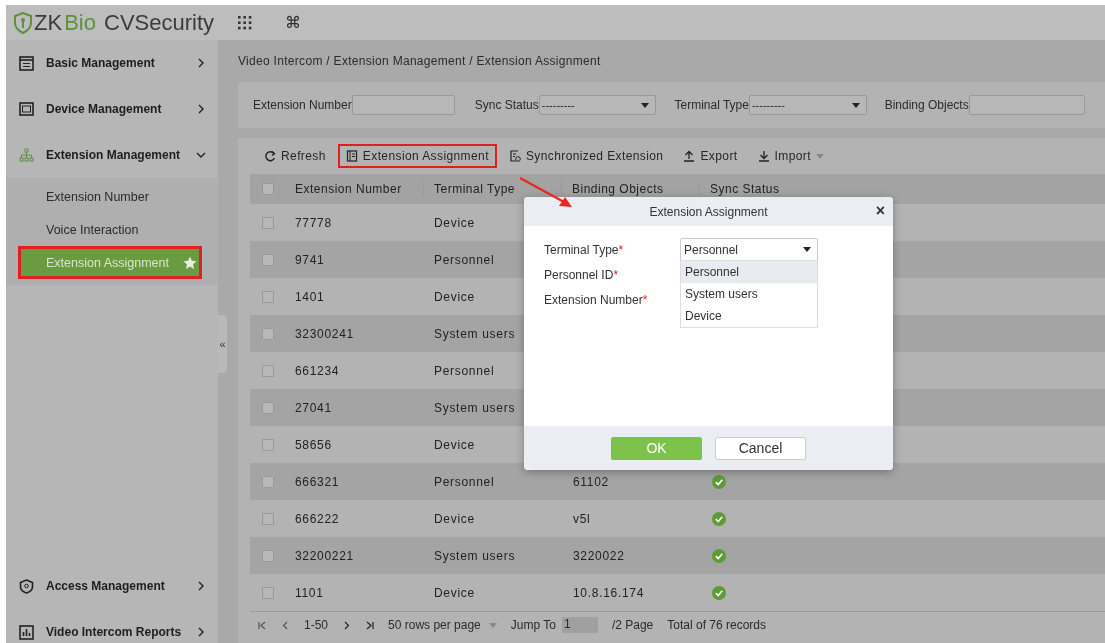 This screenshot has height=643, width=1105. What do you see at coordinates (313, 222) in the screenshot?
I see `table-cell-text: 77778` at bounding box center [313, 222].